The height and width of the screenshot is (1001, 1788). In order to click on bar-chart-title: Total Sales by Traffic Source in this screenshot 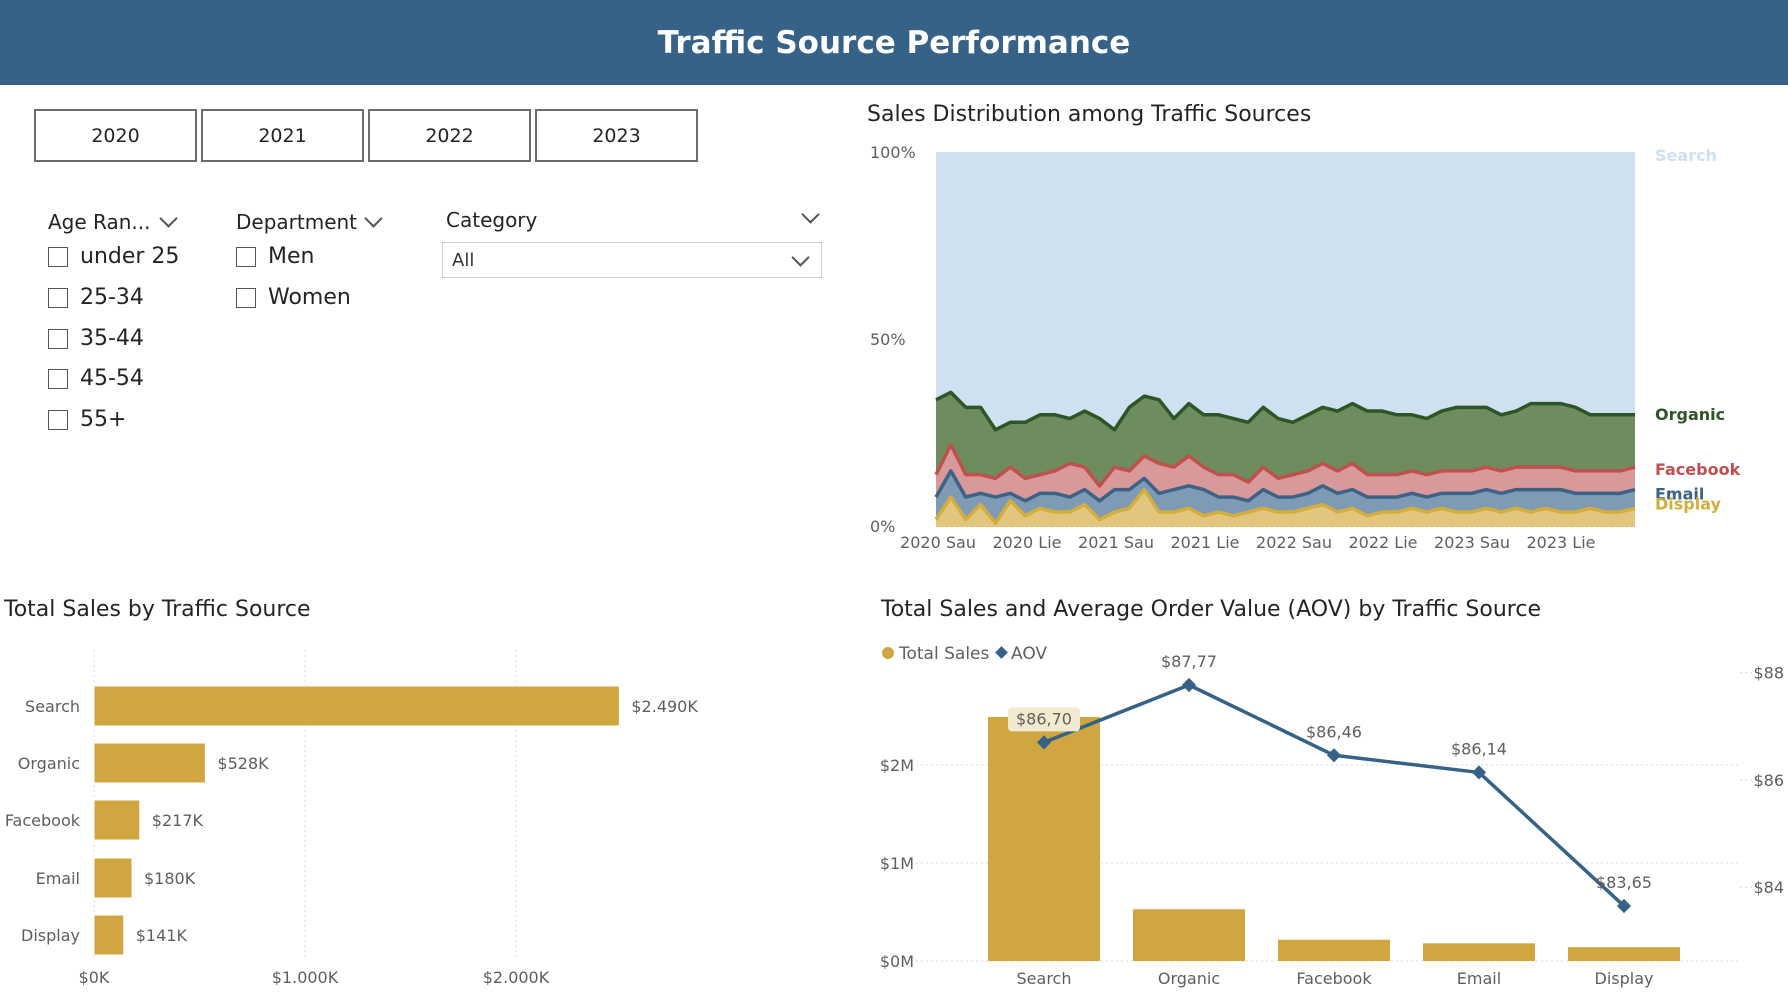, I will do `click(157, 609)`.